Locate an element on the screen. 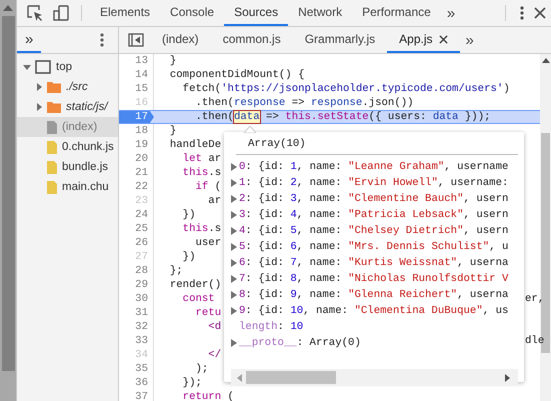 The width and height of the screenshot is (551, 401). code-line: }) is located at coordinates (189, 215).